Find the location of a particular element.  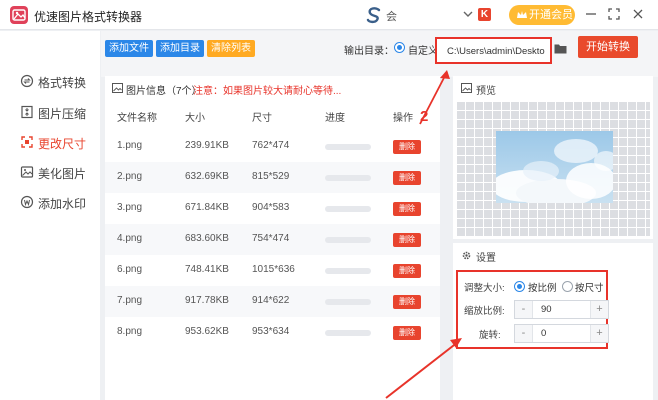

header-name: 文件名称 is located at coordinates (137, 118).